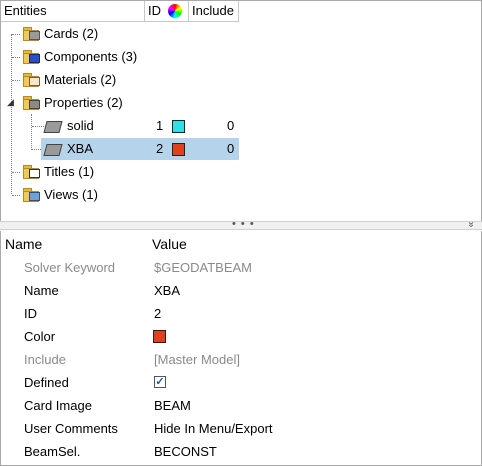 This screenshot has width=482, height=466. Describe the element at coordinates (70, 267) in the screenshot. I see `prop-name: Solver Keyword` at that location.